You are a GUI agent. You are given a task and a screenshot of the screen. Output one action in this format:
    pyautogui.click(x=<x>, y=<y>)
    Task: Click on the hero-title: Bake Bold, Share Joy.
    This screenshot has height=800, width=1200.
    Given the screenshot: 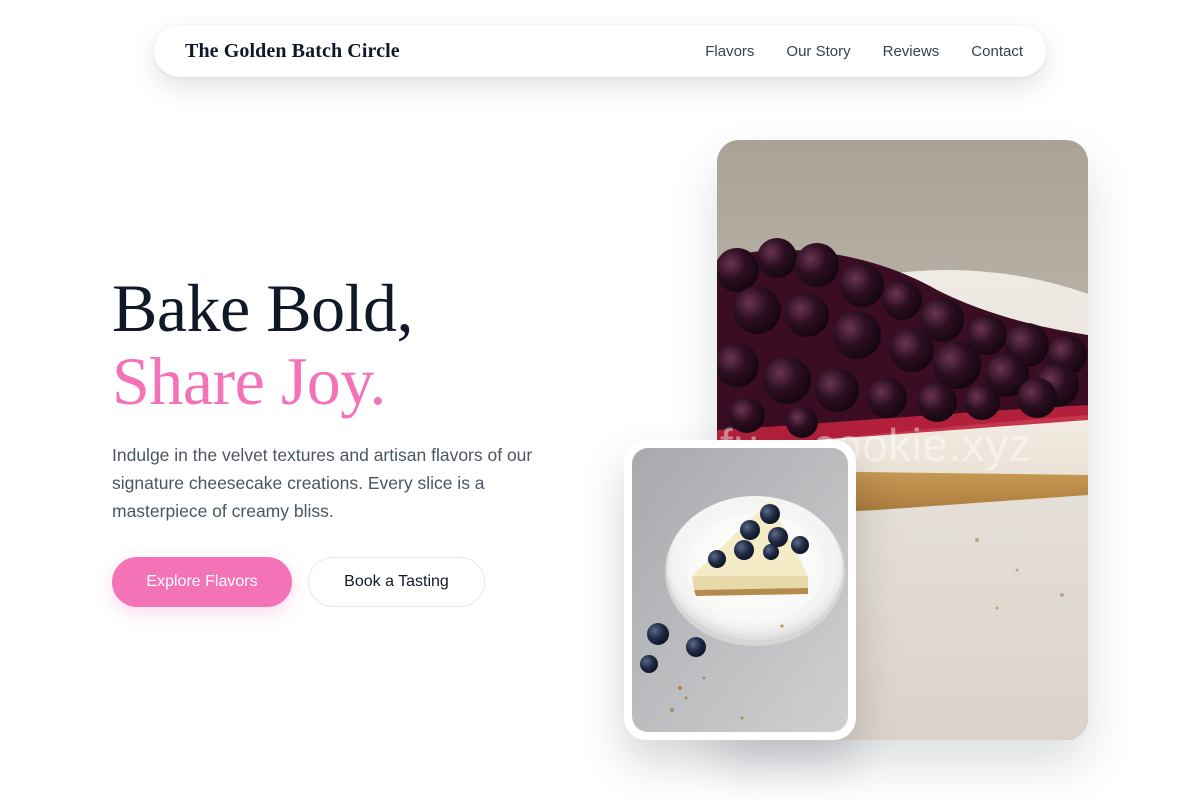 What is the action you would take?
    pyautogui.click(x=262, y=345)
    